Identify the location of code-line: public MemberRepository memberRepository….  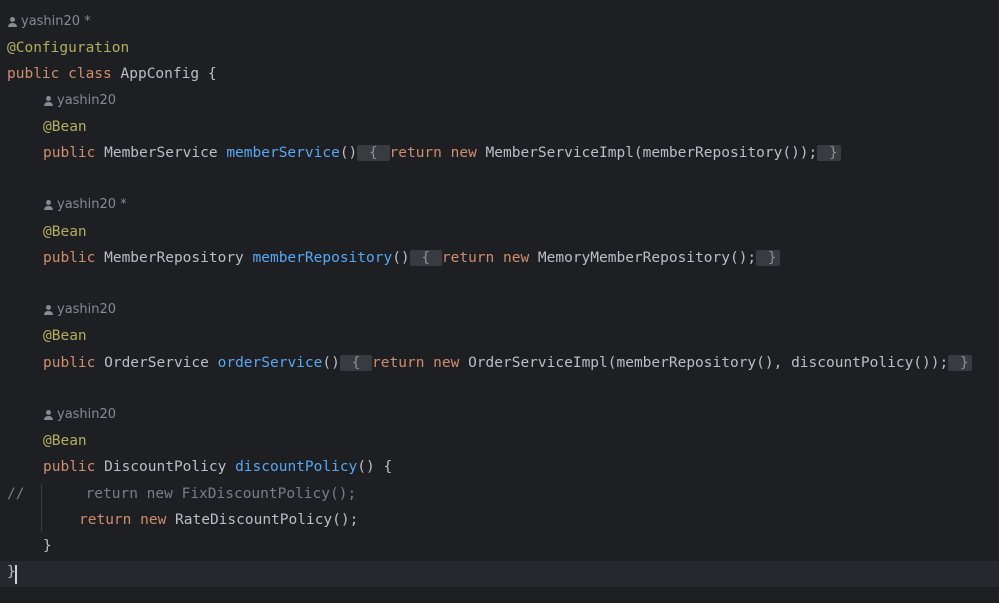
(411, 258).